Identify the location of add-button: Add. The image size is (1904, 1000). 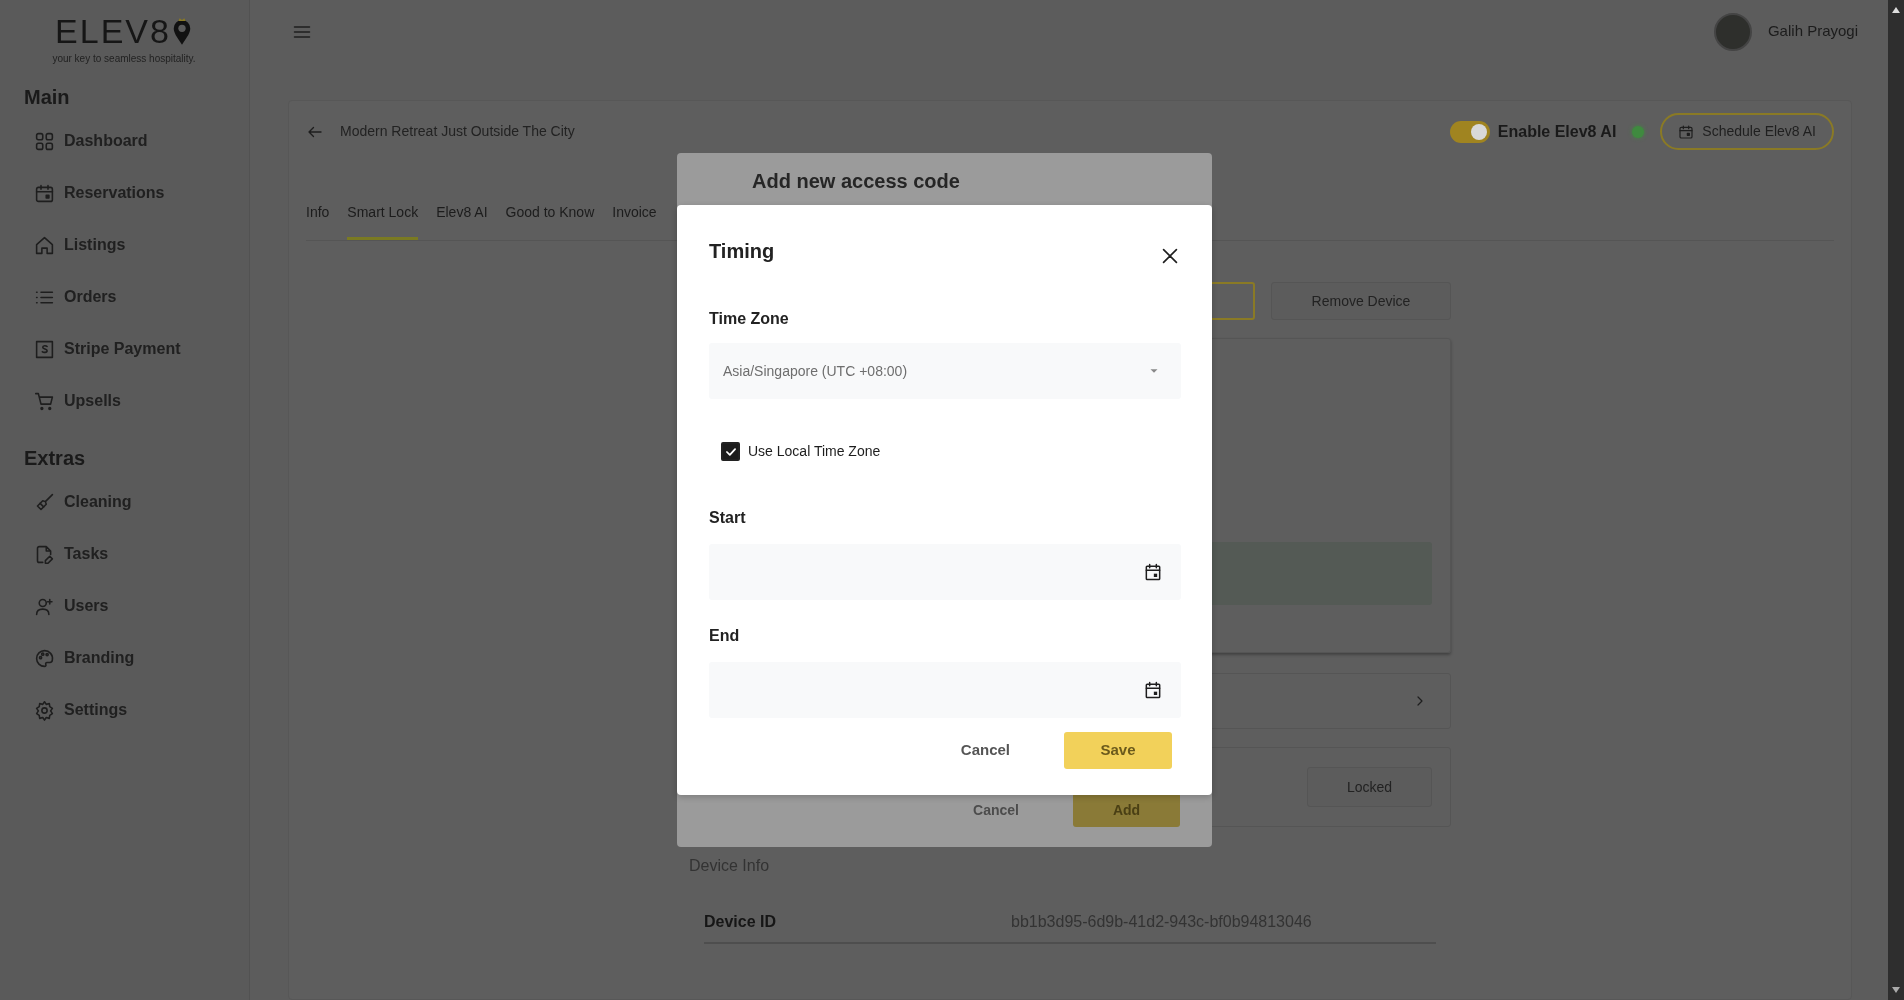
(1126, 810).